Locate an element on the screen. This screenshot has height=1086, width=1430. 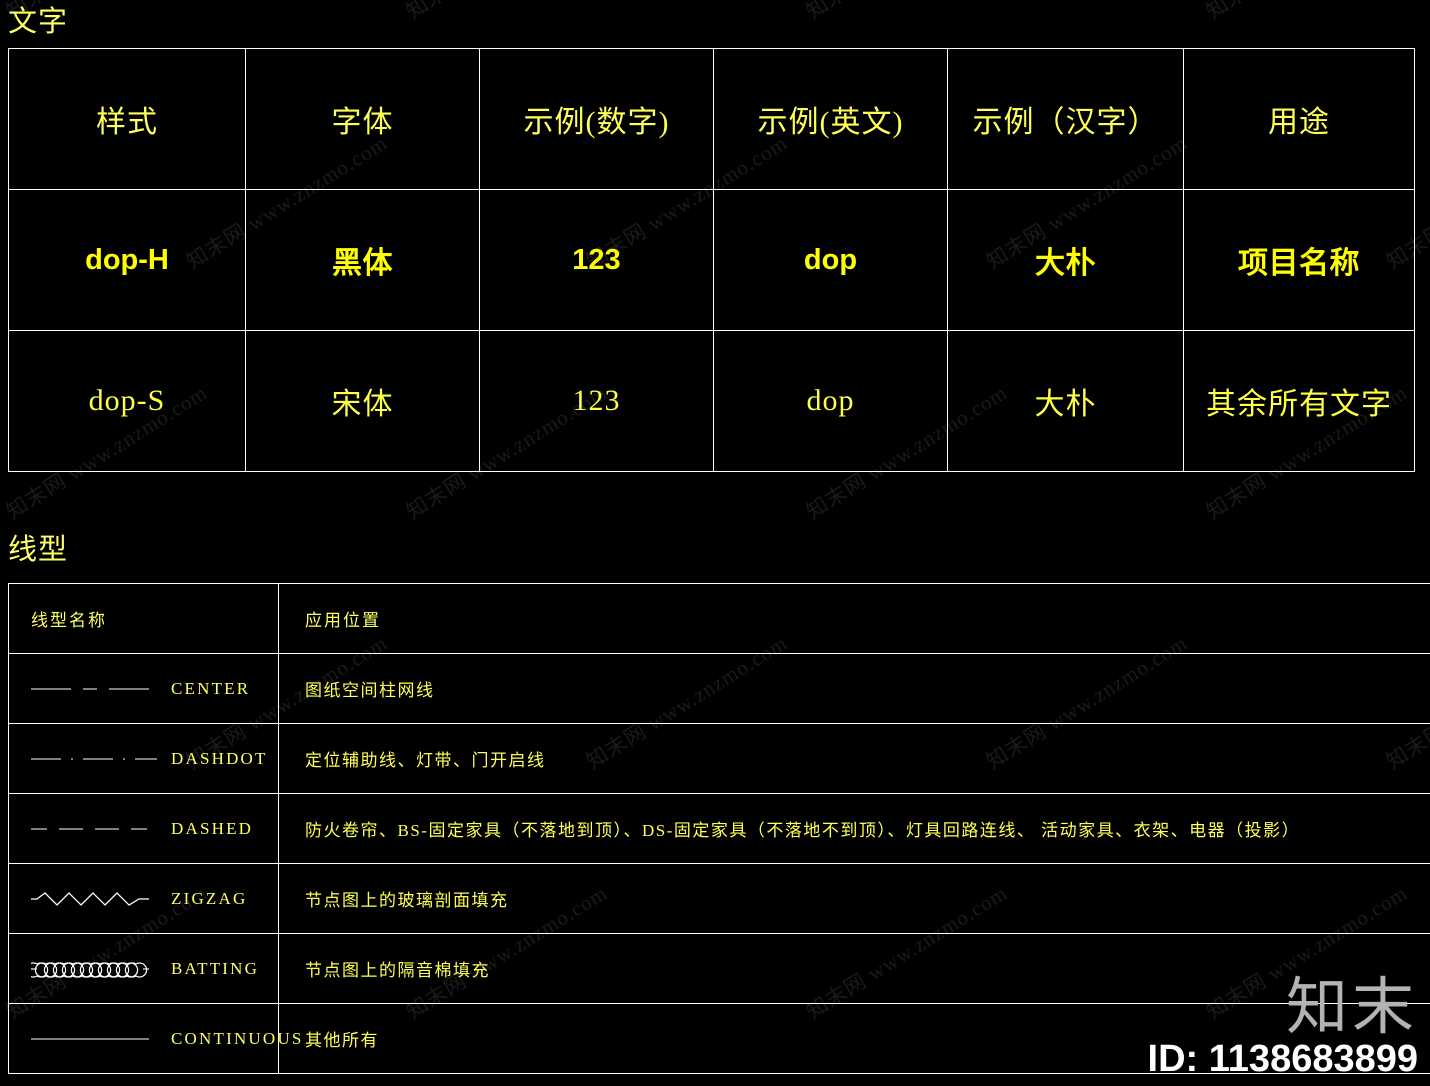
table-row: ZIGZAG 节点图上的玻璃剖面填充 is located at coordinates (719, 898).